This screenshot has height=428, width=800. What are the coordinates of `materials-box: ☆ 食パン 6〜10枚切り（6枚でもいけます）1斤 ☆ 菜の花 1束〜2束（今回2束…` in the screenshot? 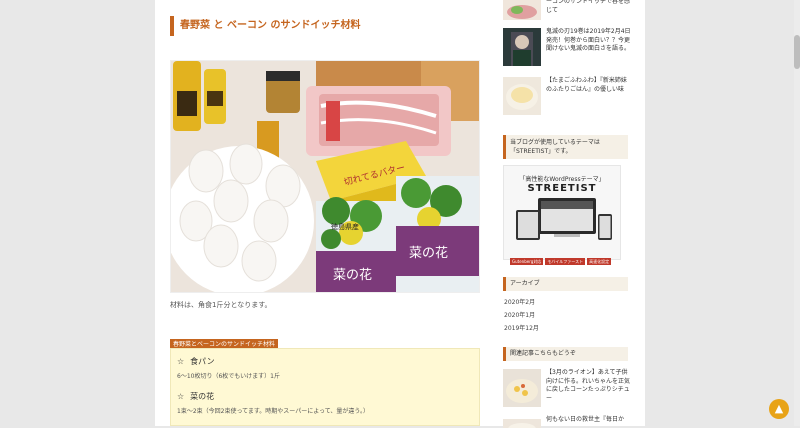 It's located at (325, 387).